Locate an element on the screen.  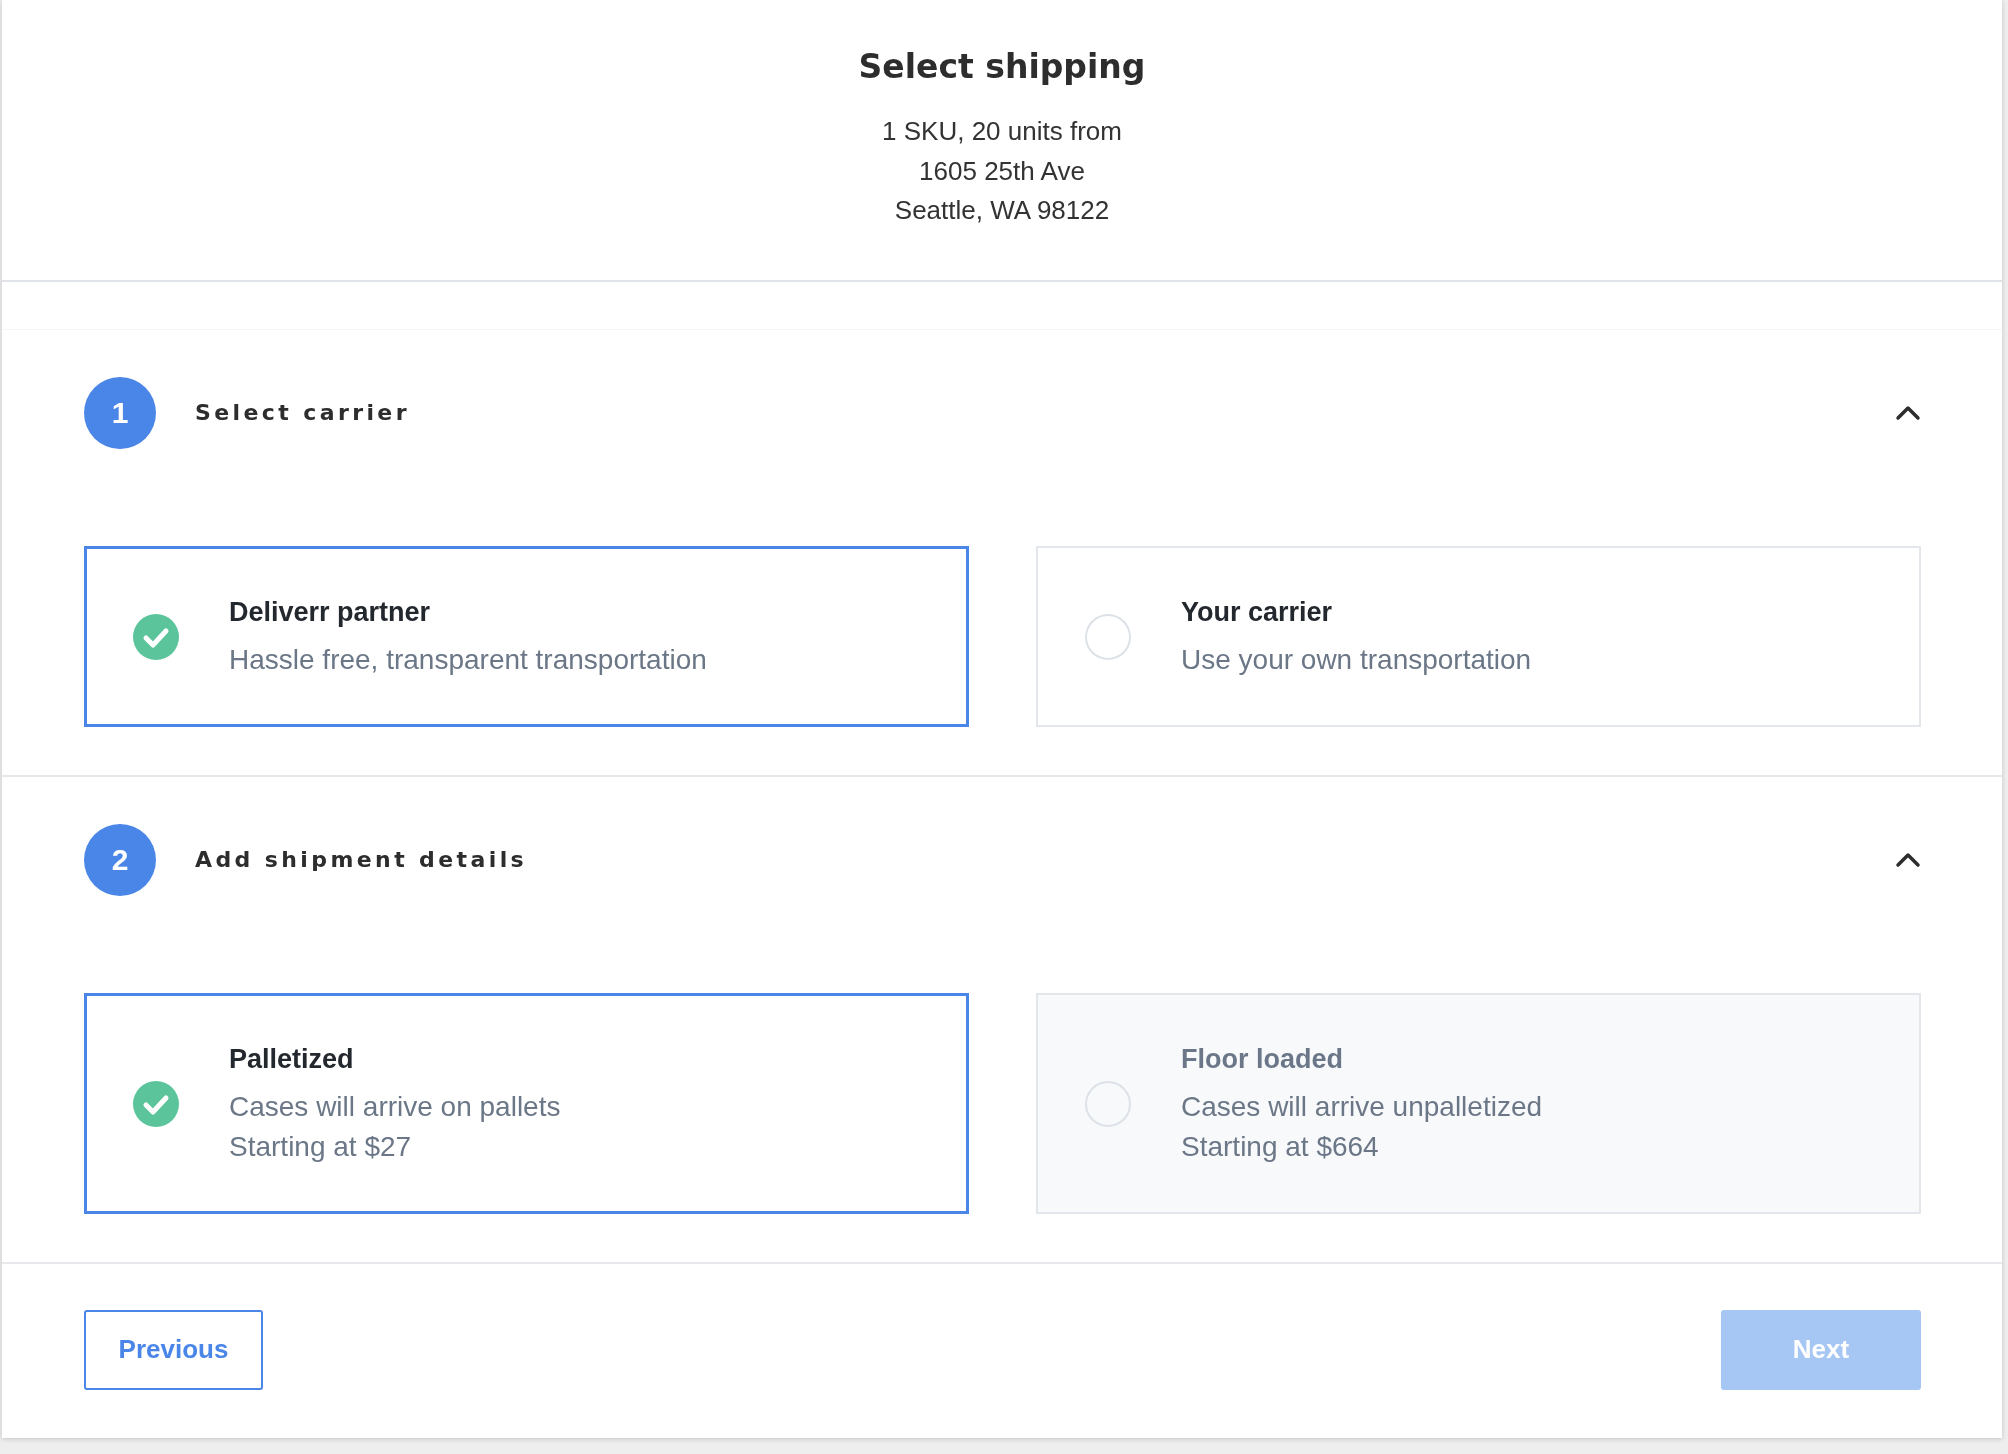
option-description: Starting at $27 is located at coordinates (321, 1146).